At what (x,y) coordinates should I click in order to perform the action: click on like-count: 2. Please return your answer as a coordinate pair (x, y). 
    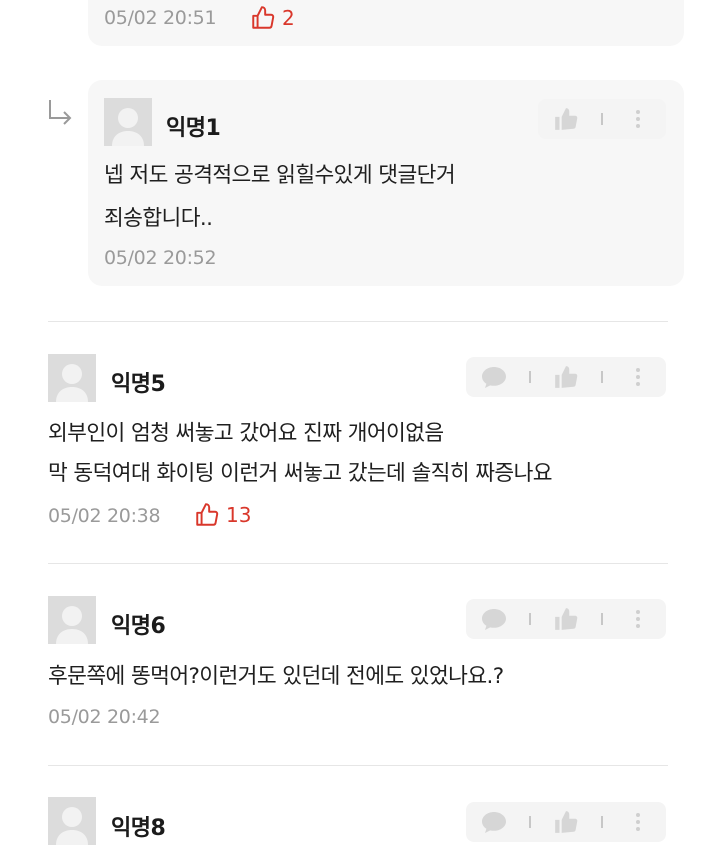
    Looking at the image, I should click on (288, 18).